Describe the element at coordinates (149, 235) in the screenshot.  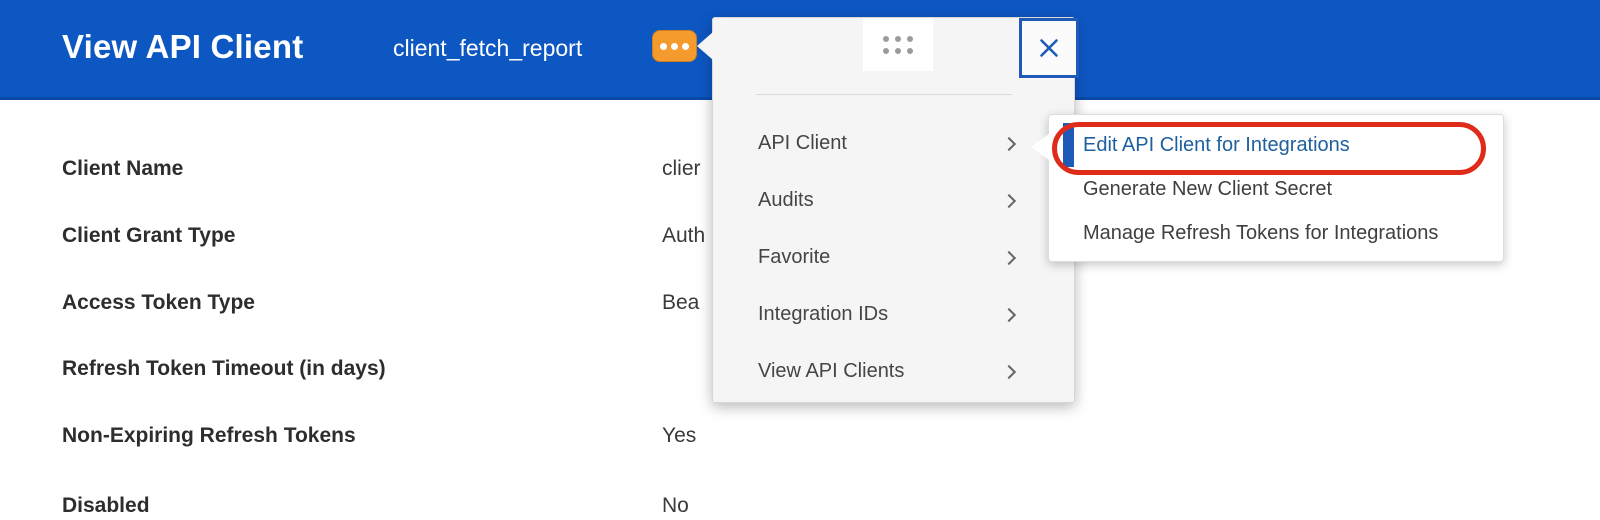
I see `field-label: Client Grant Type` at that location.